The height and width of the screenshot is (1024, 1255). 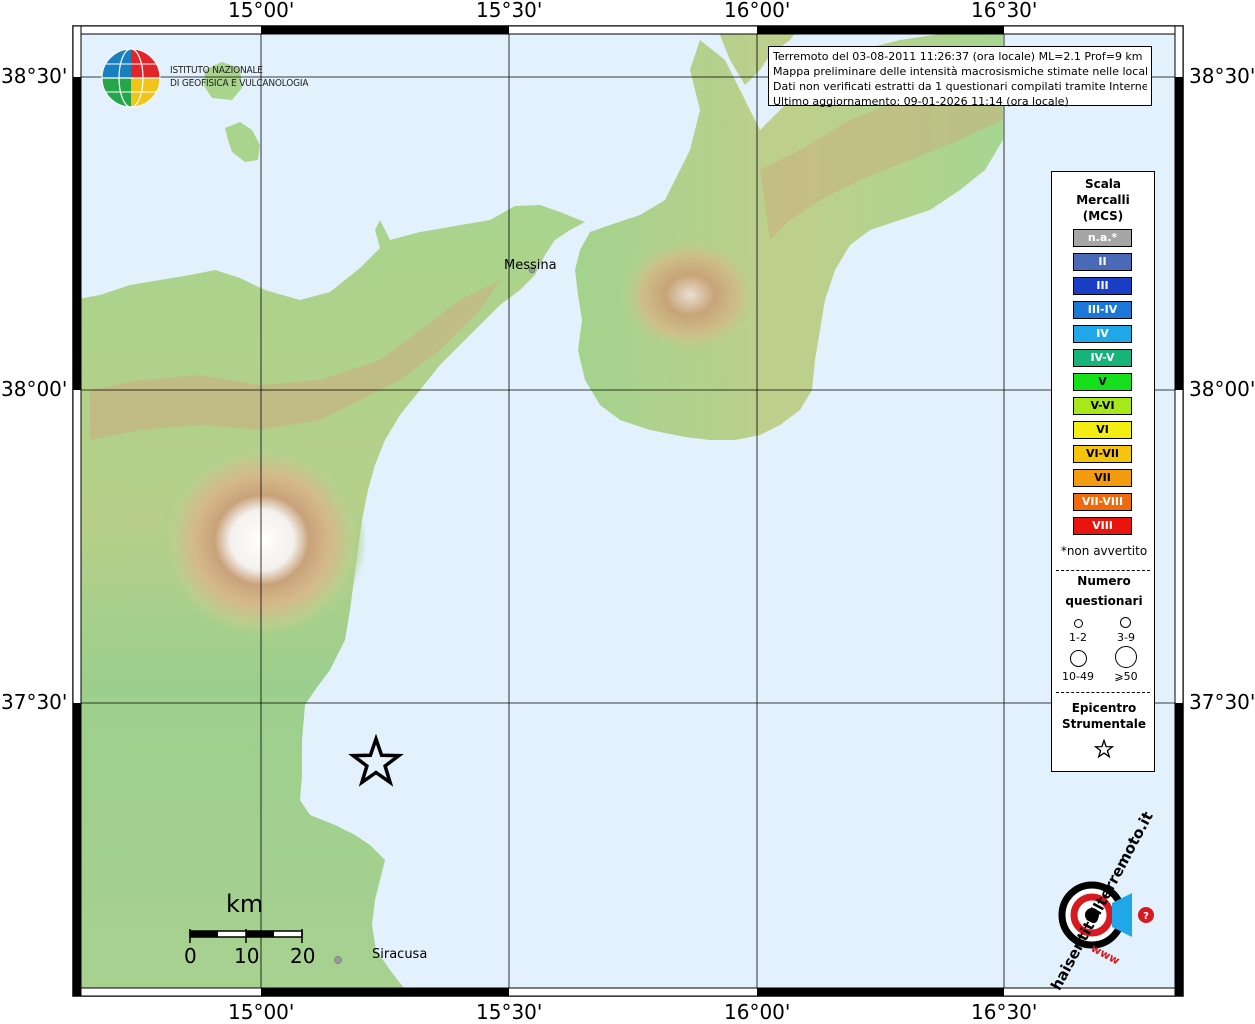 I want to click on mcs-swatch-0: n.a.*, so click(x=1102, y=238).